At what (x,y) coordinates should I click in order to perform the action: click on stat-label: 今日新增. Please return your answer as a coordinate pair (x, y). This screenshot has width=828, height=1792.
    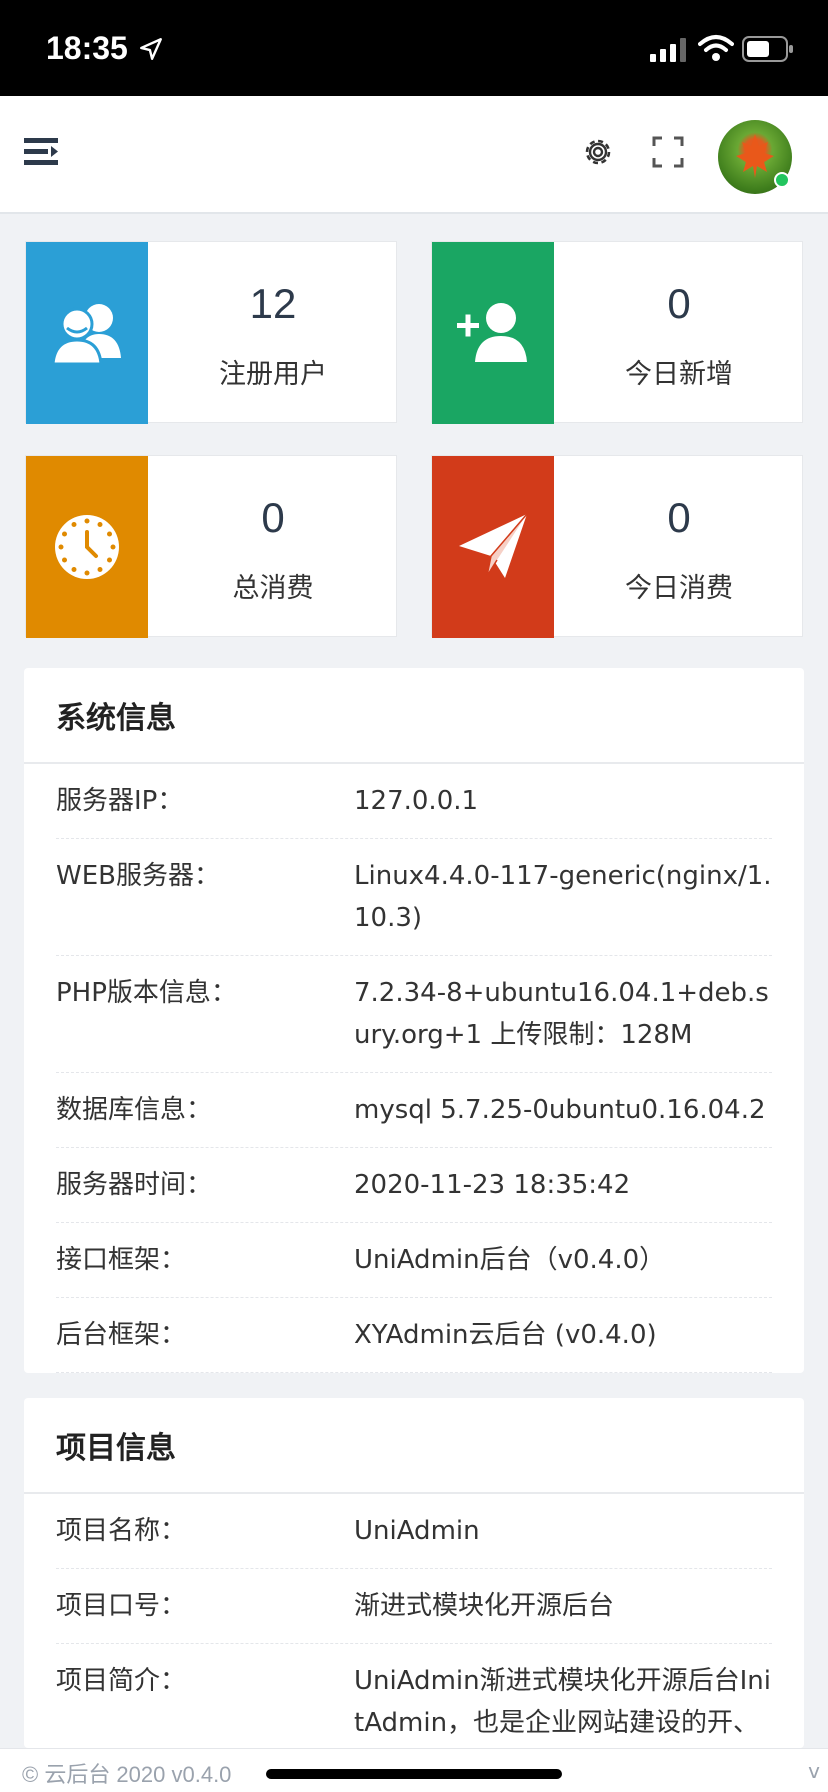
    Looking at the image, I should click on (679, 374).